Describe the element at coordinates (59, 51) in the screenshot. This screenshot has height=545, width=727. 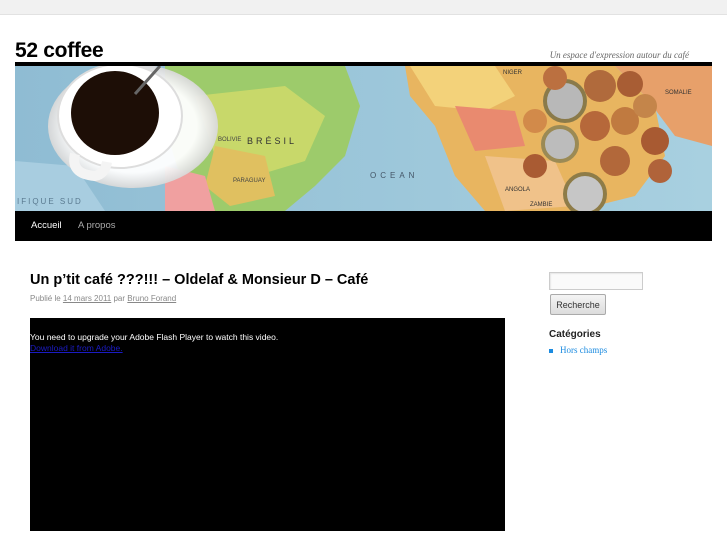
I see `site-title: 52 coffee` at that location.